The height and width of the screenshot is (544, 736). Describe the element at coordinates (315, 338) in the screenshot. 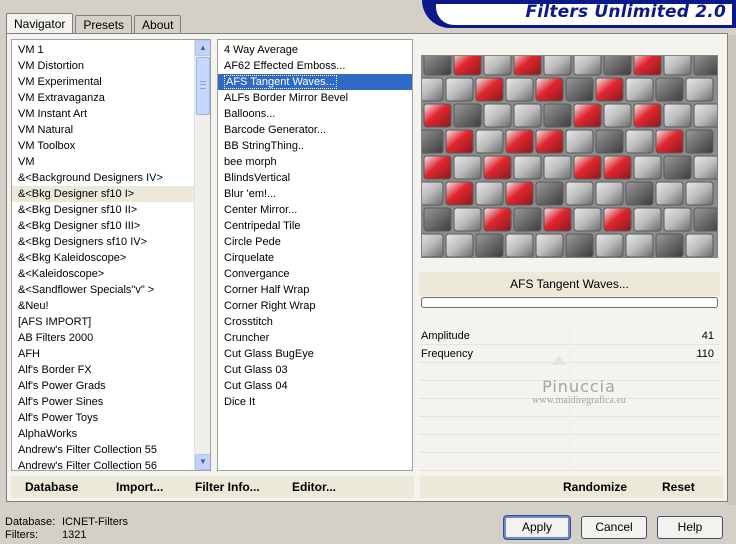

I see `filter-item: Cruncher` at that location.